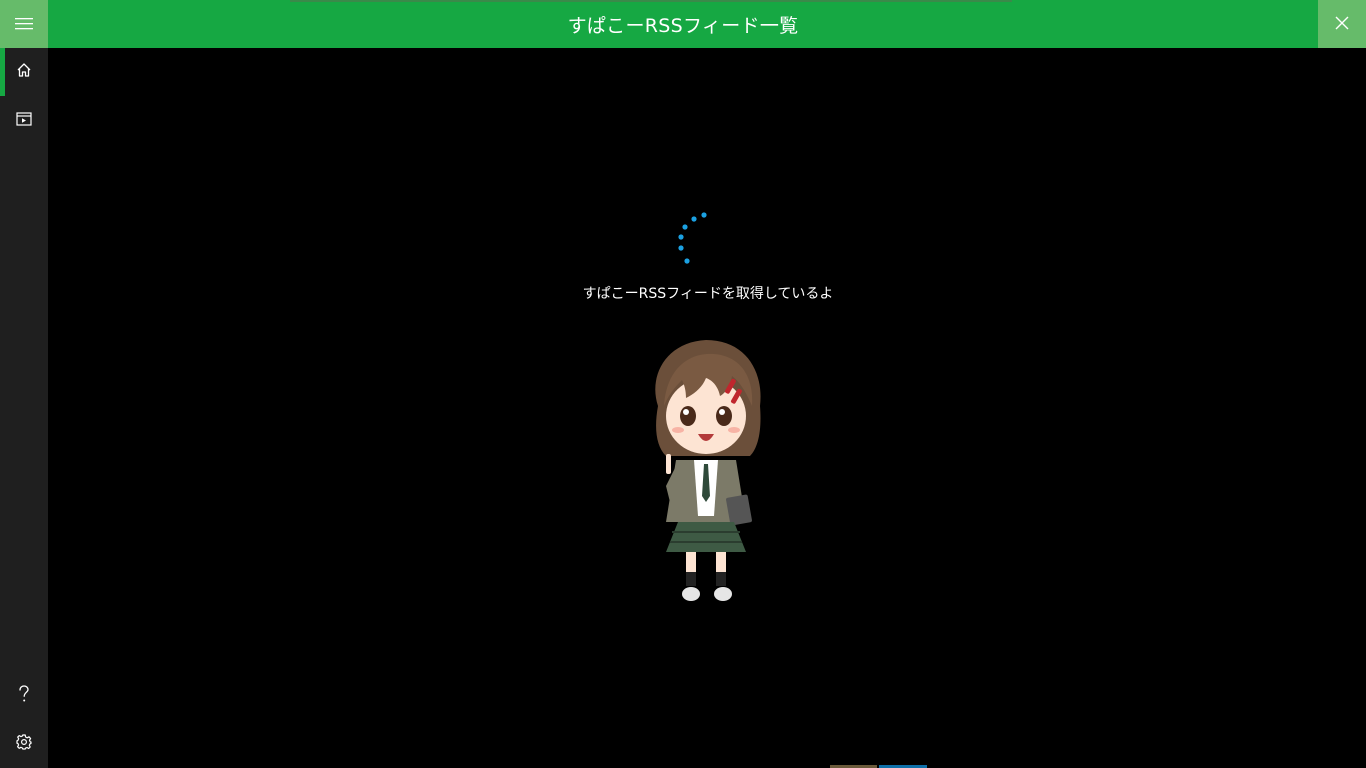 Image resolution: width=1366 pixels, height=768 pixels. I want to click on loading-spinner, so click(692, 240).